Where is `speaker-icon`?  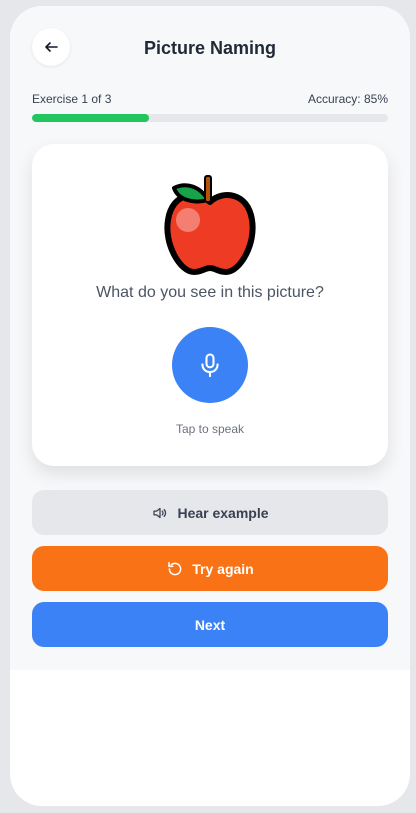 speaker-icon is located at coordinates (160, 512).